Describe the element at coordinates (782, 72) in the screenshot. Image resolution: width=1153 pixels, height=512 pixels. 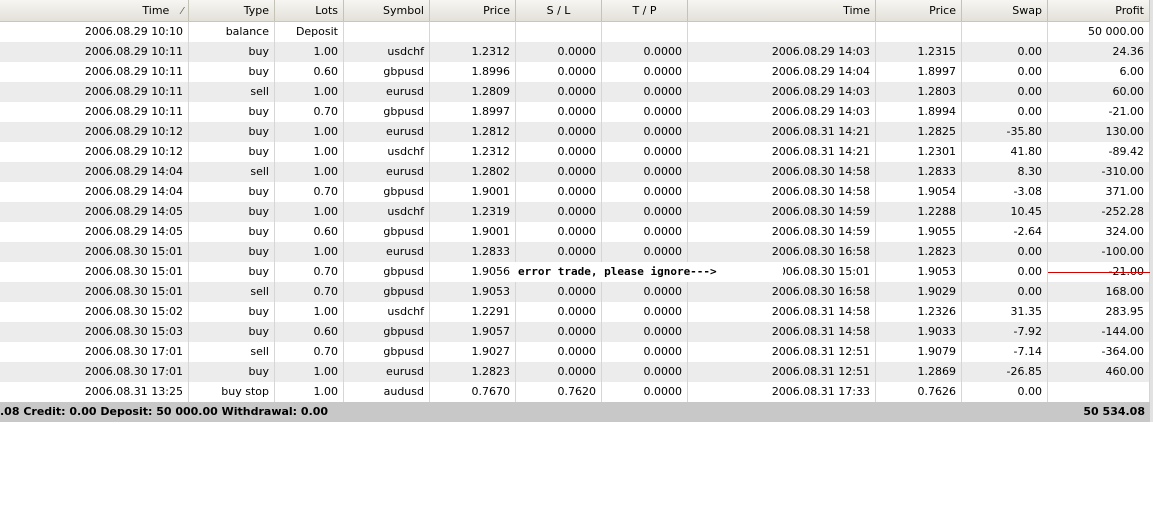
I see `cell-close-time: 2006.08.29 14:04` at that location.